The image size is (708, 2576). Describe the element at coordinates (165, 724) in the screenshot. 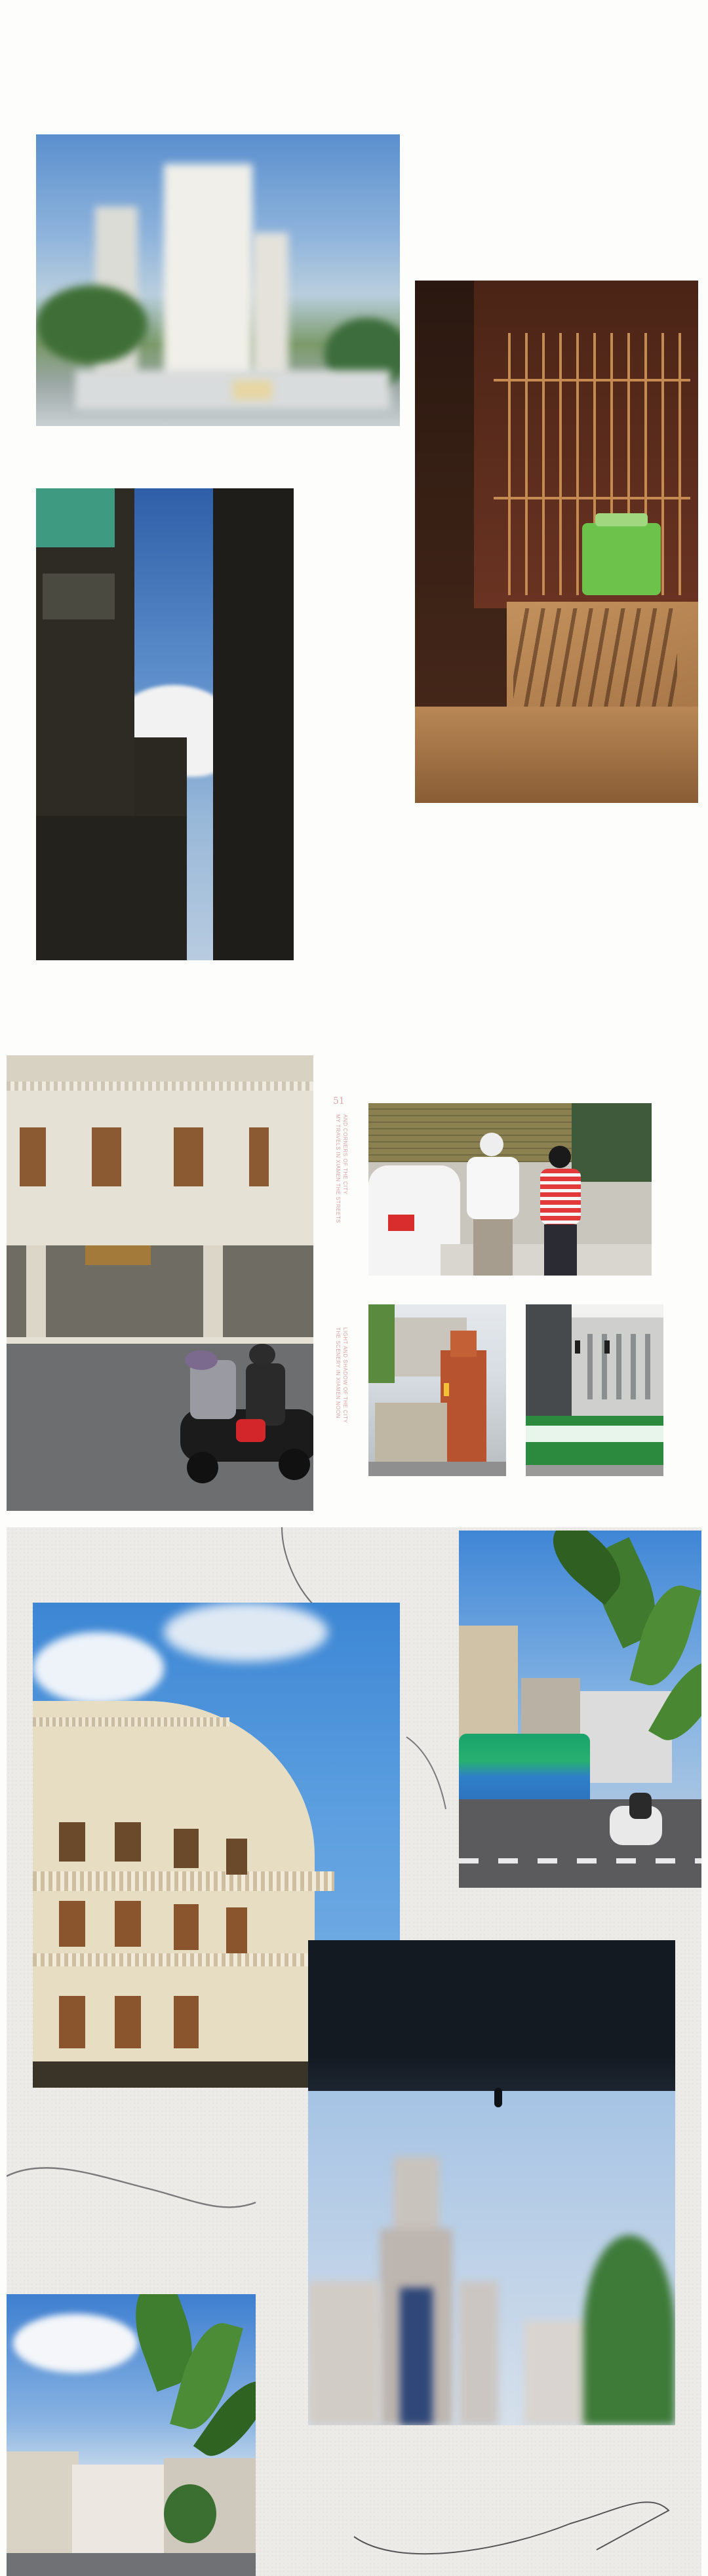

I see `balconies-sky-photo` at that location.